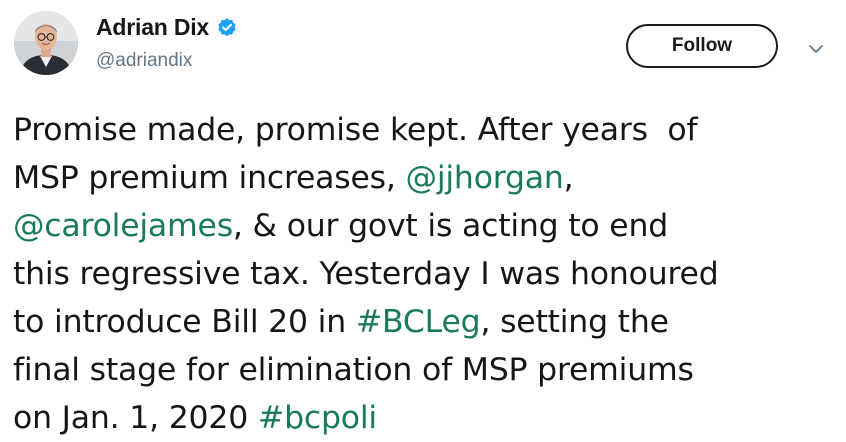 Image resolution: width=846 pixels, height=442 pixels. What do you see at coordinates (135, 418) in the screenshot?
I see `tweet-line: on Jan. 1, 2020` at bounding box center [135, 418].